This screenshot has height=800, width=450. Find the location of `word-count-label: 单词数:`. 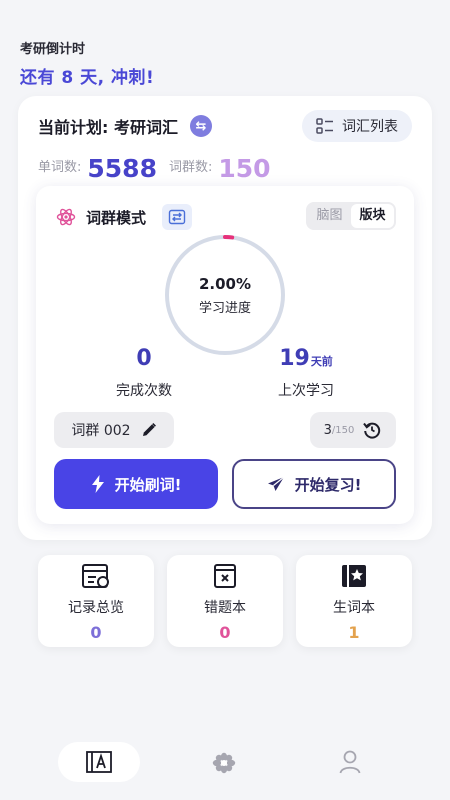

word-count-label: 单词数: is located at coordinates (60, 167).